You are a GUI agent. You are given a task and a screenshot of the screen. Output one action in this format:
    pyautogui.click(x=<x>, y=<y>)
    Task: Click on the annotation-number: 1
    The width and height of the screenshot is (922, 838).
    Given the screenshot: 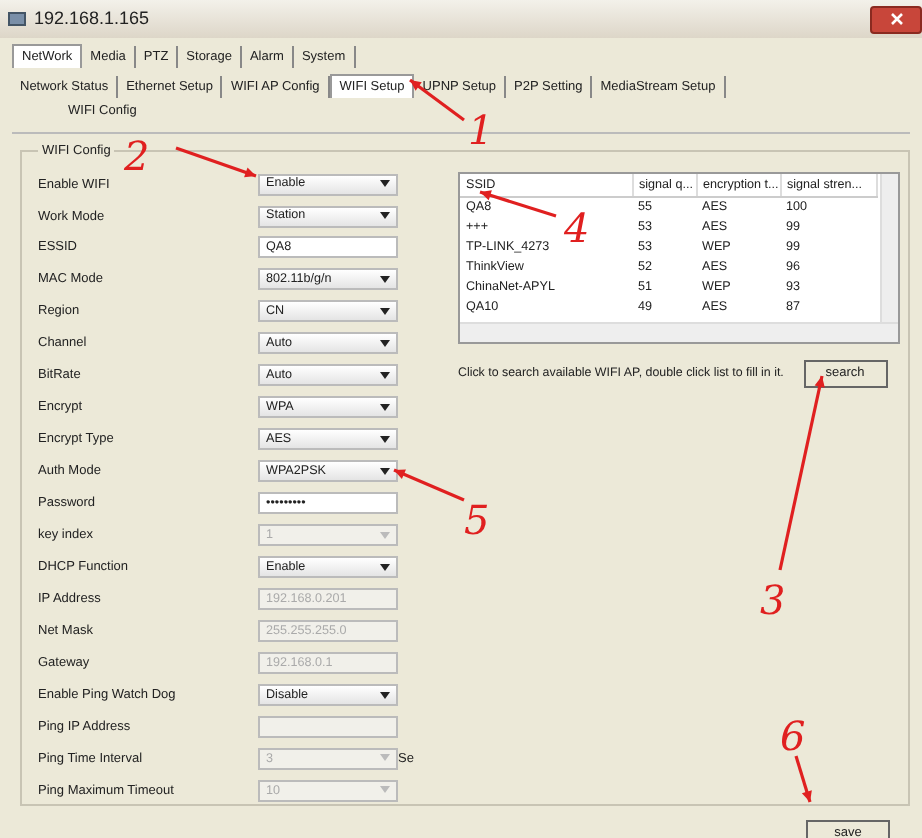 What is the action you would take?
    pyautogui.click(x=481, y=130)
    